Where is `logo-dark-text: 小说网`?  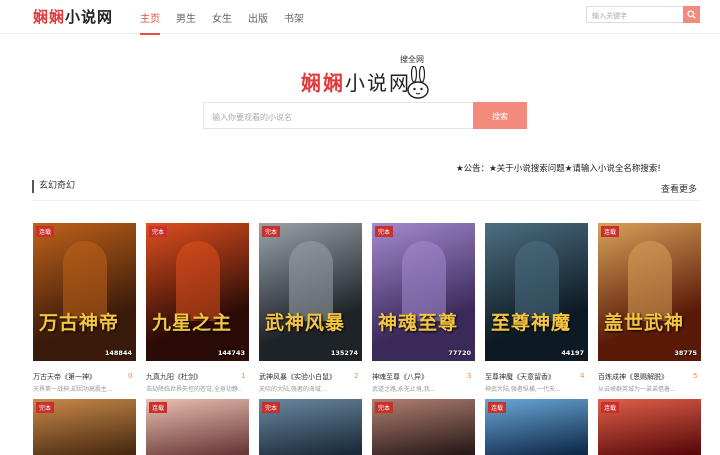
logo-dark-text: 小说网 is located at coordinates (89, 17).